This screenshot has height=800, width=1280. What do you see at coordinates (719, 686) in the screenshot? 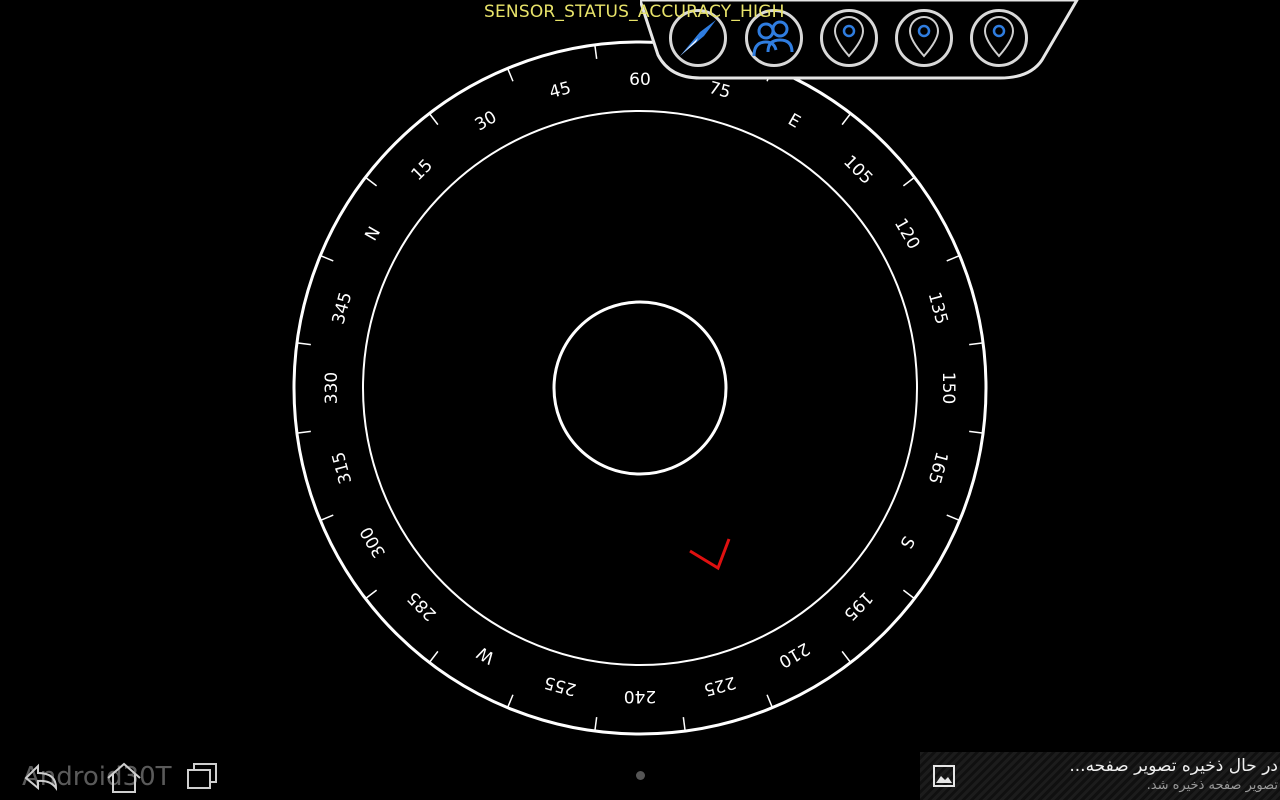
I see `dial-label: 225` at bounding box center [719, 686].